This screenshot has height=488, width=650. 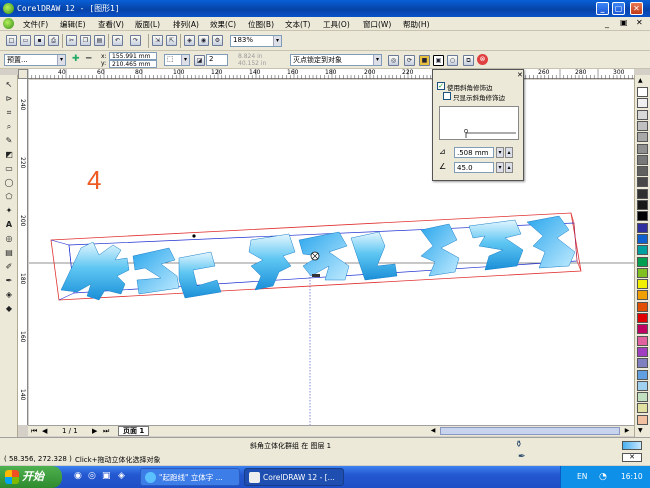 What do you see at coordinates (9, 154) in the screenshot?
I see `smart-fill-tool-icon: ◩` at bounding box center [9, 154].